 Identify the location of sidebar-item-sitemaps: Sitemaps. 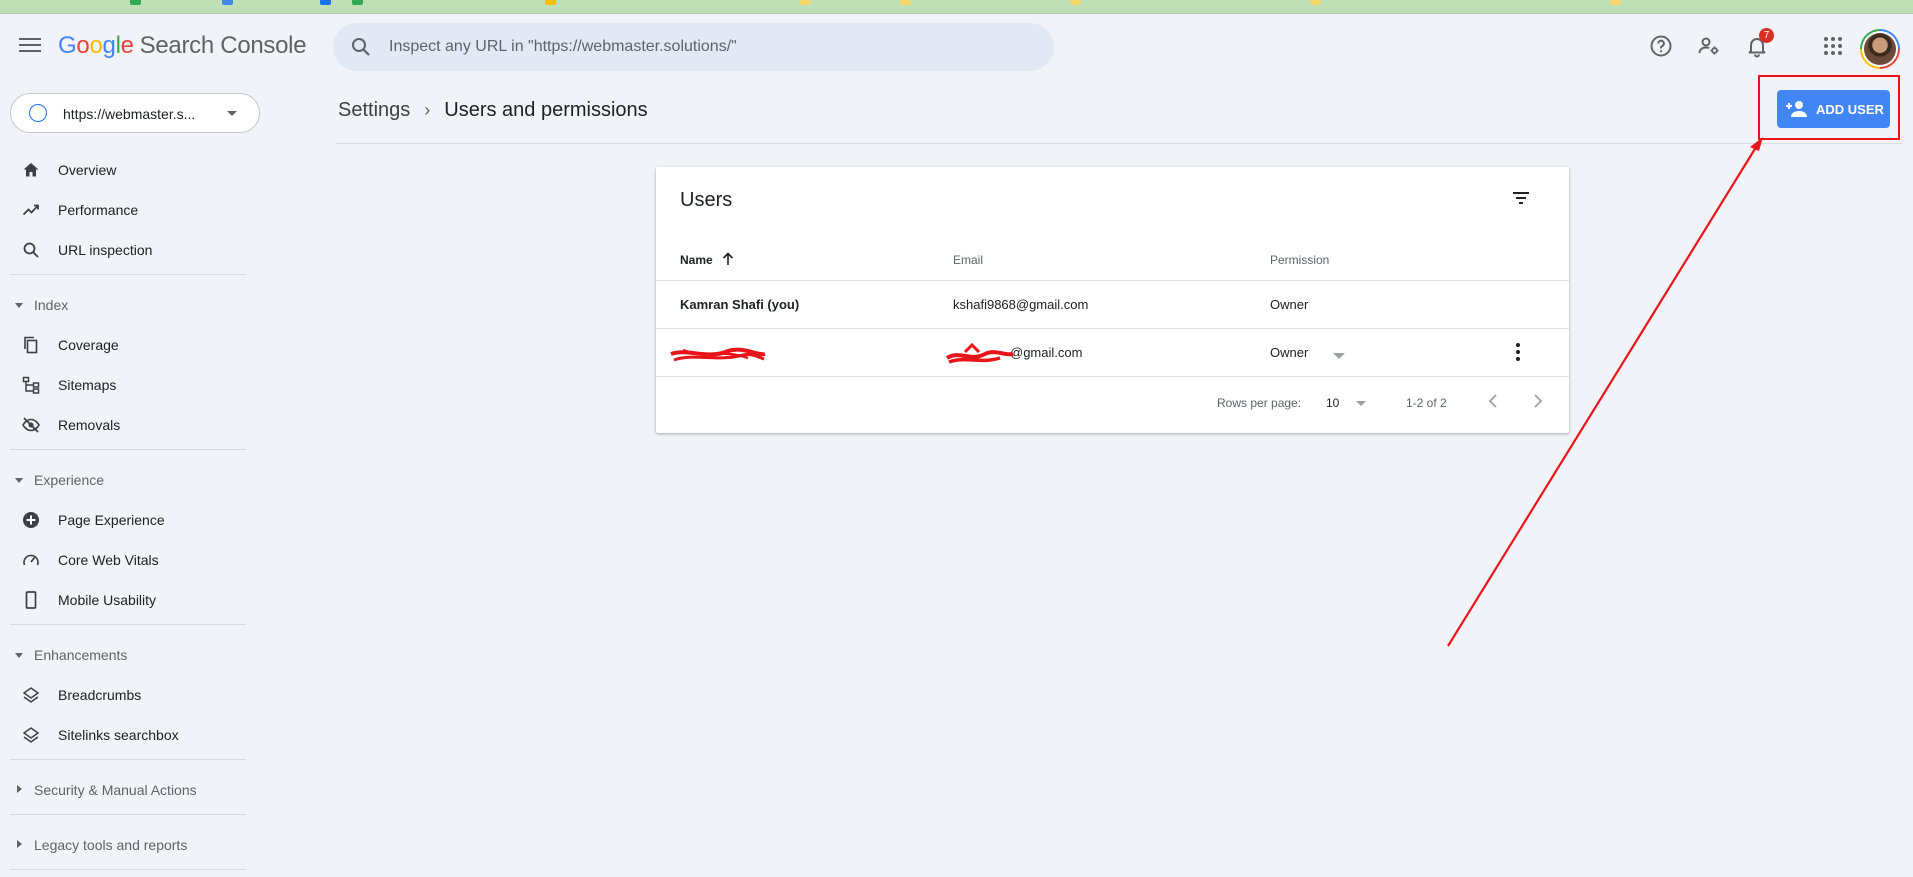
(125, 385).